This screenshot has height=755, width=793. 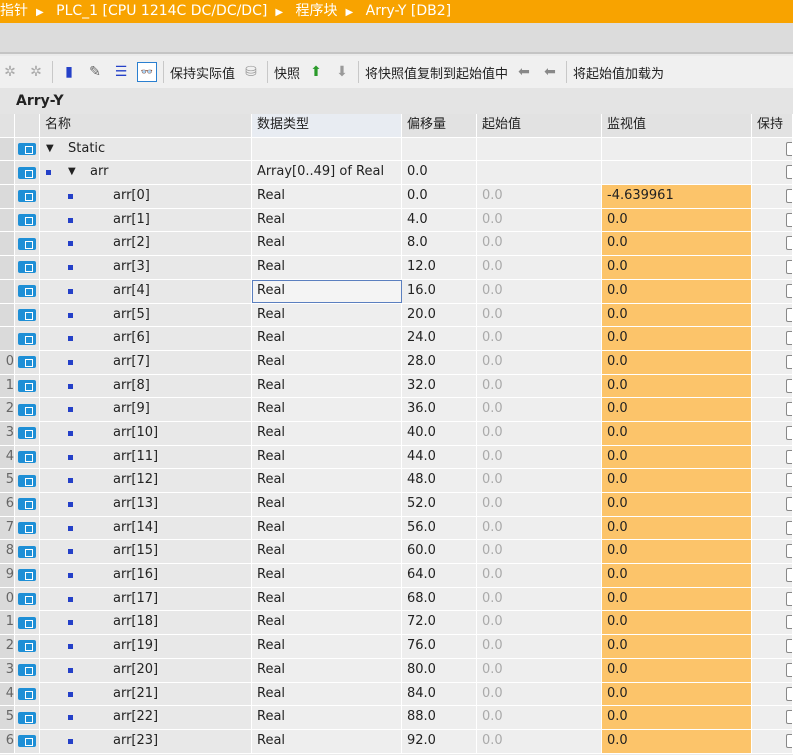 I want to click on breadcrumb-item: 指针, so click(x=14, y=11).